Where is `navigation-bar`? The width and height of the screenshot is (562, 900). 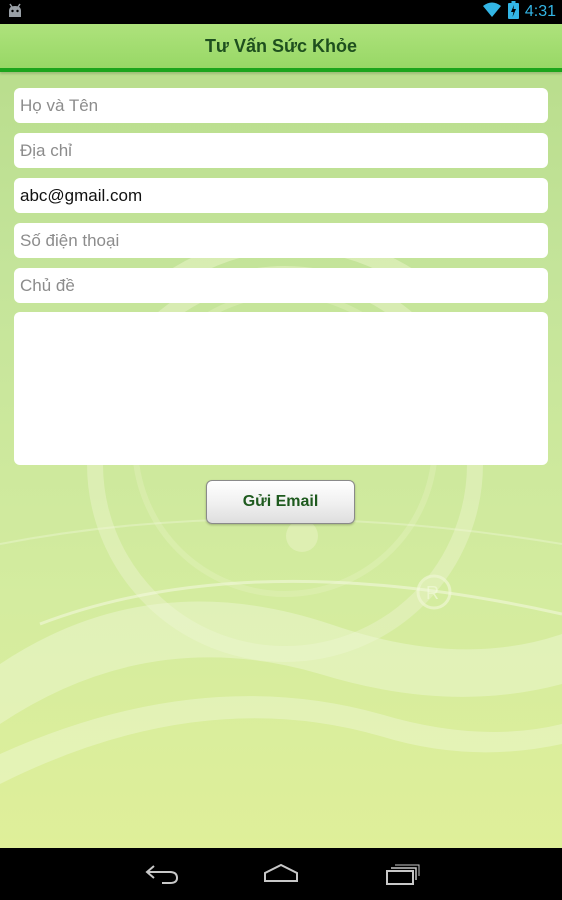
navigation-bar is located at coordinates (281, 874).